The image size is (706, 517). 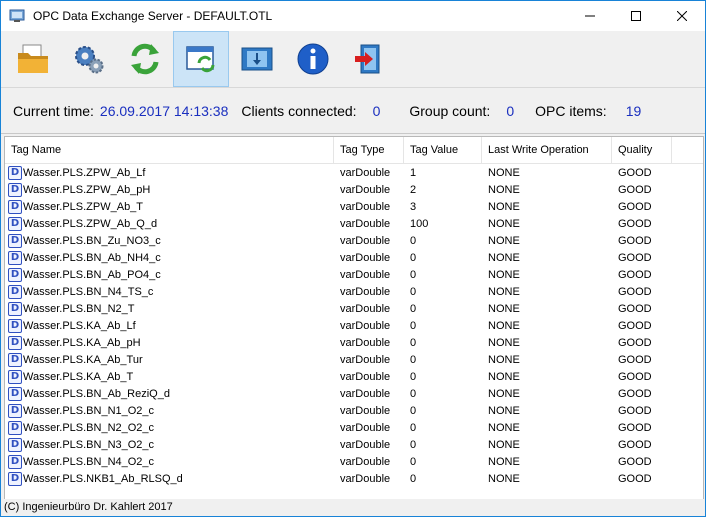 I want to click on table-row: D Wasser.PLS.BN_N1_O2_c varDouble 0 NONE GOOD, so click(x=354, y=410).